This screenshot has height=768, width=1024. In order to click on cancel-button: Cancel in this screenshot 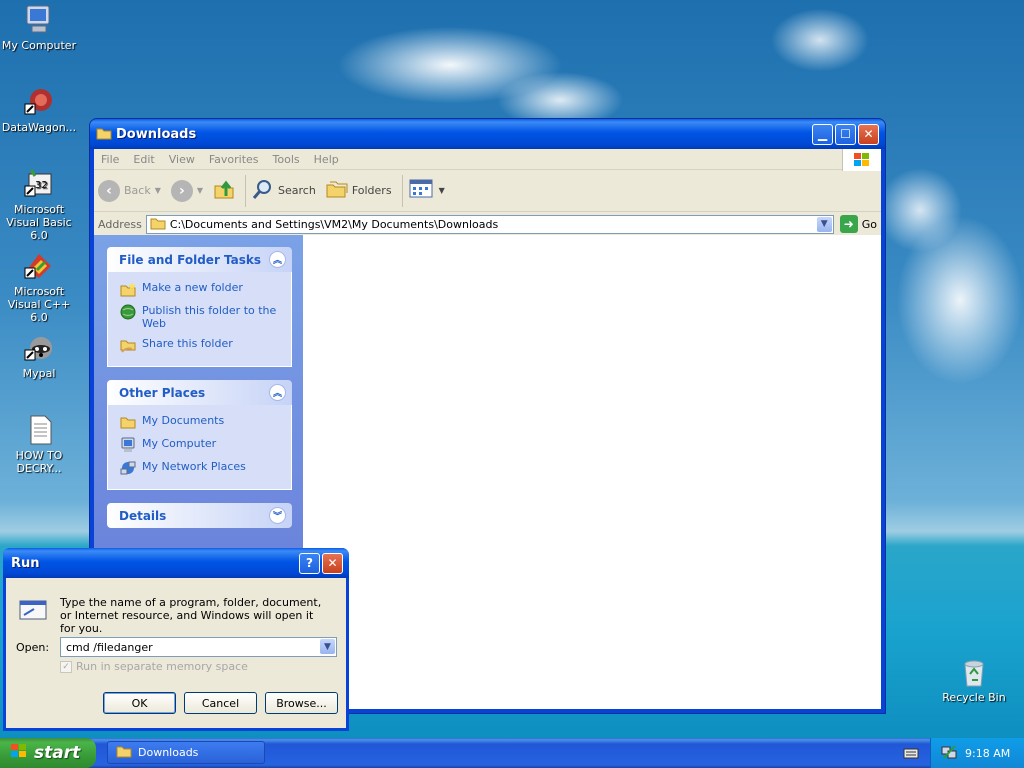, I will do `click(220, 703)`.